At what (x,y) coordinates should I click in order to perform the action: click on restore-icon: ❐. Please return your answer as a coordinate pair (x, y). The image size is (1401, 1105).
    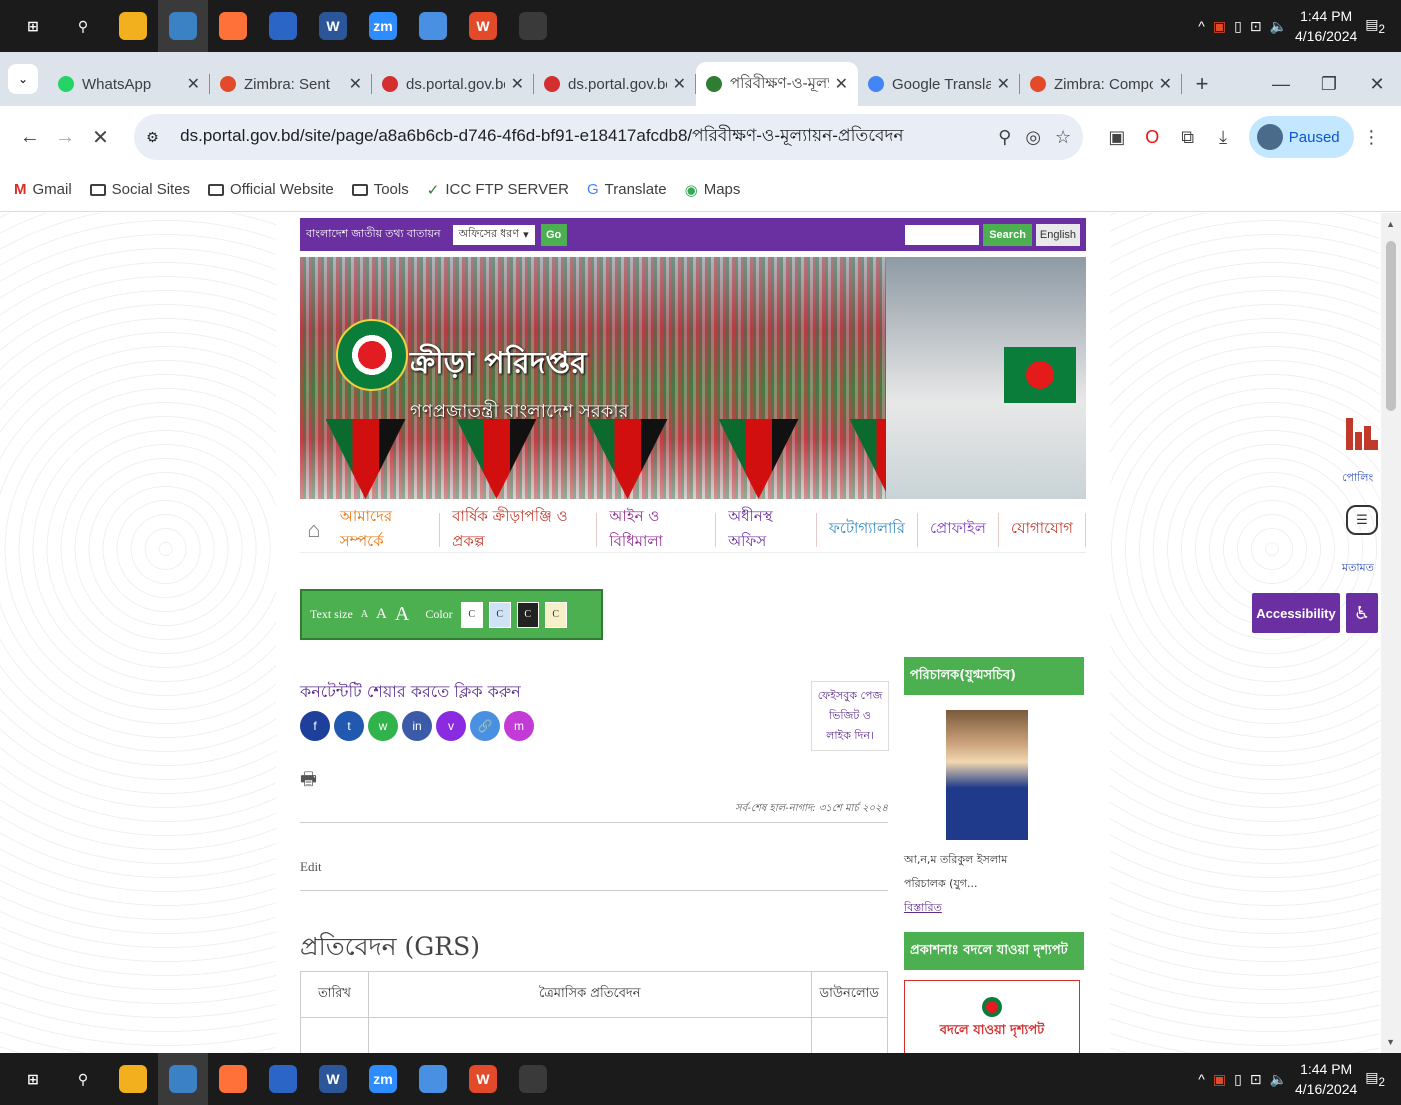
    Looking at the image, I should click on (1329, 84).